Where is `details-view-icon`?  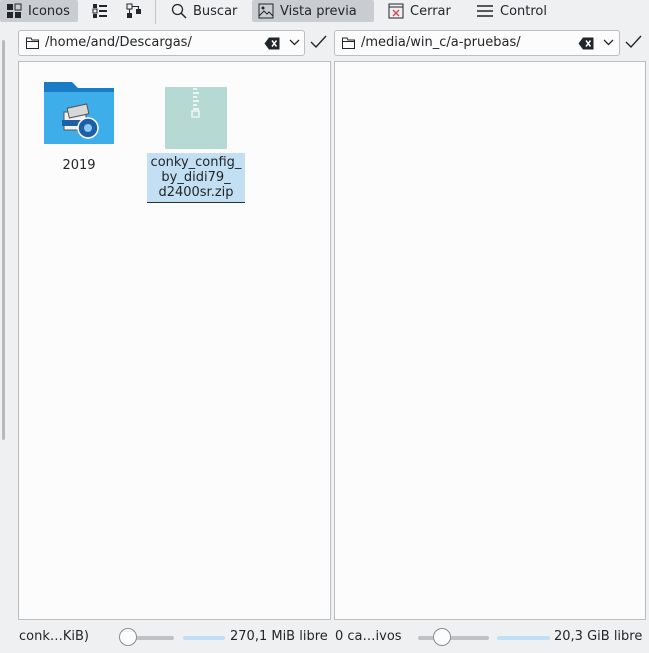 details-view-icon is located at coordinates (99, 11).